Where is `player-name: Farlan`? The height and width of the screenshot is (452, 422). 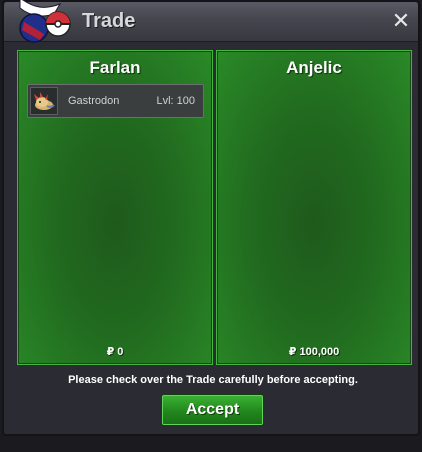 player-name: Farlan is located at coordinates (115, 67).